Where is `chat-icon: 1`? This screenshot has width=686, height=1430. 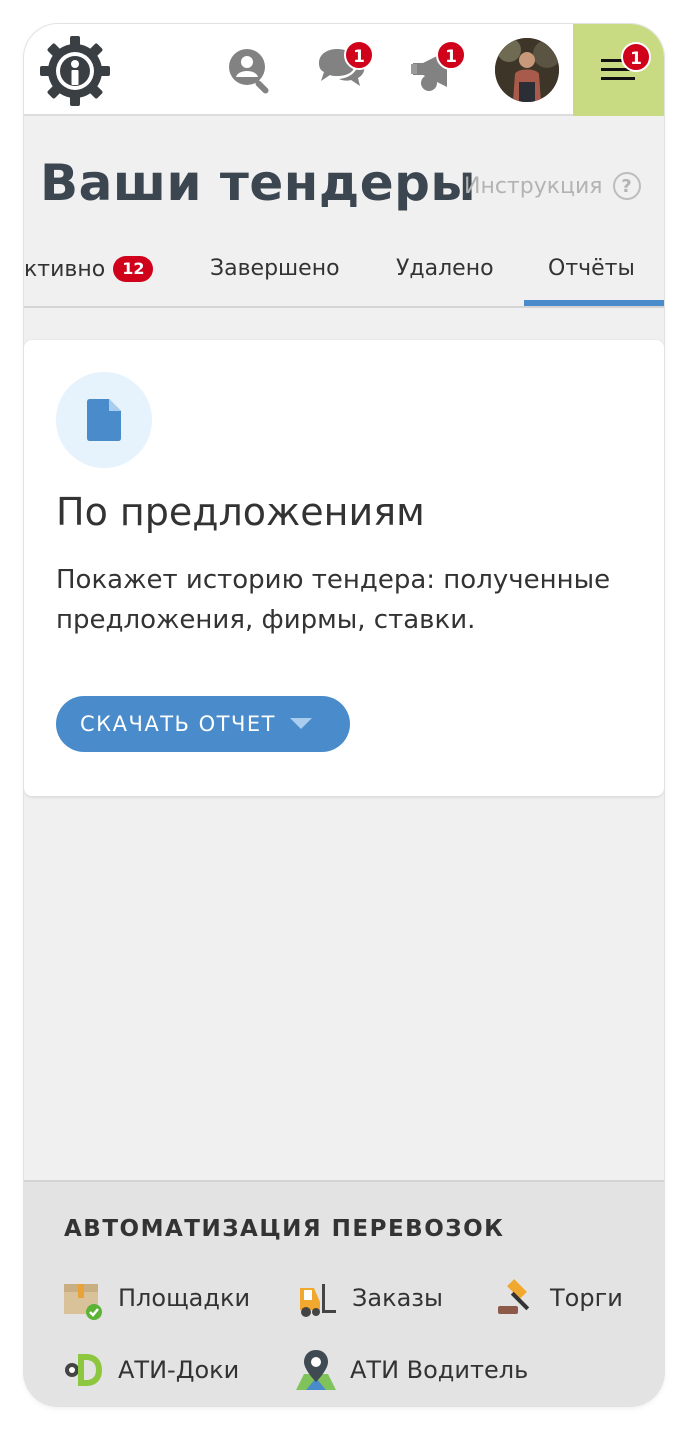 chat-icon: 1 is located at coordinates (344, 69).